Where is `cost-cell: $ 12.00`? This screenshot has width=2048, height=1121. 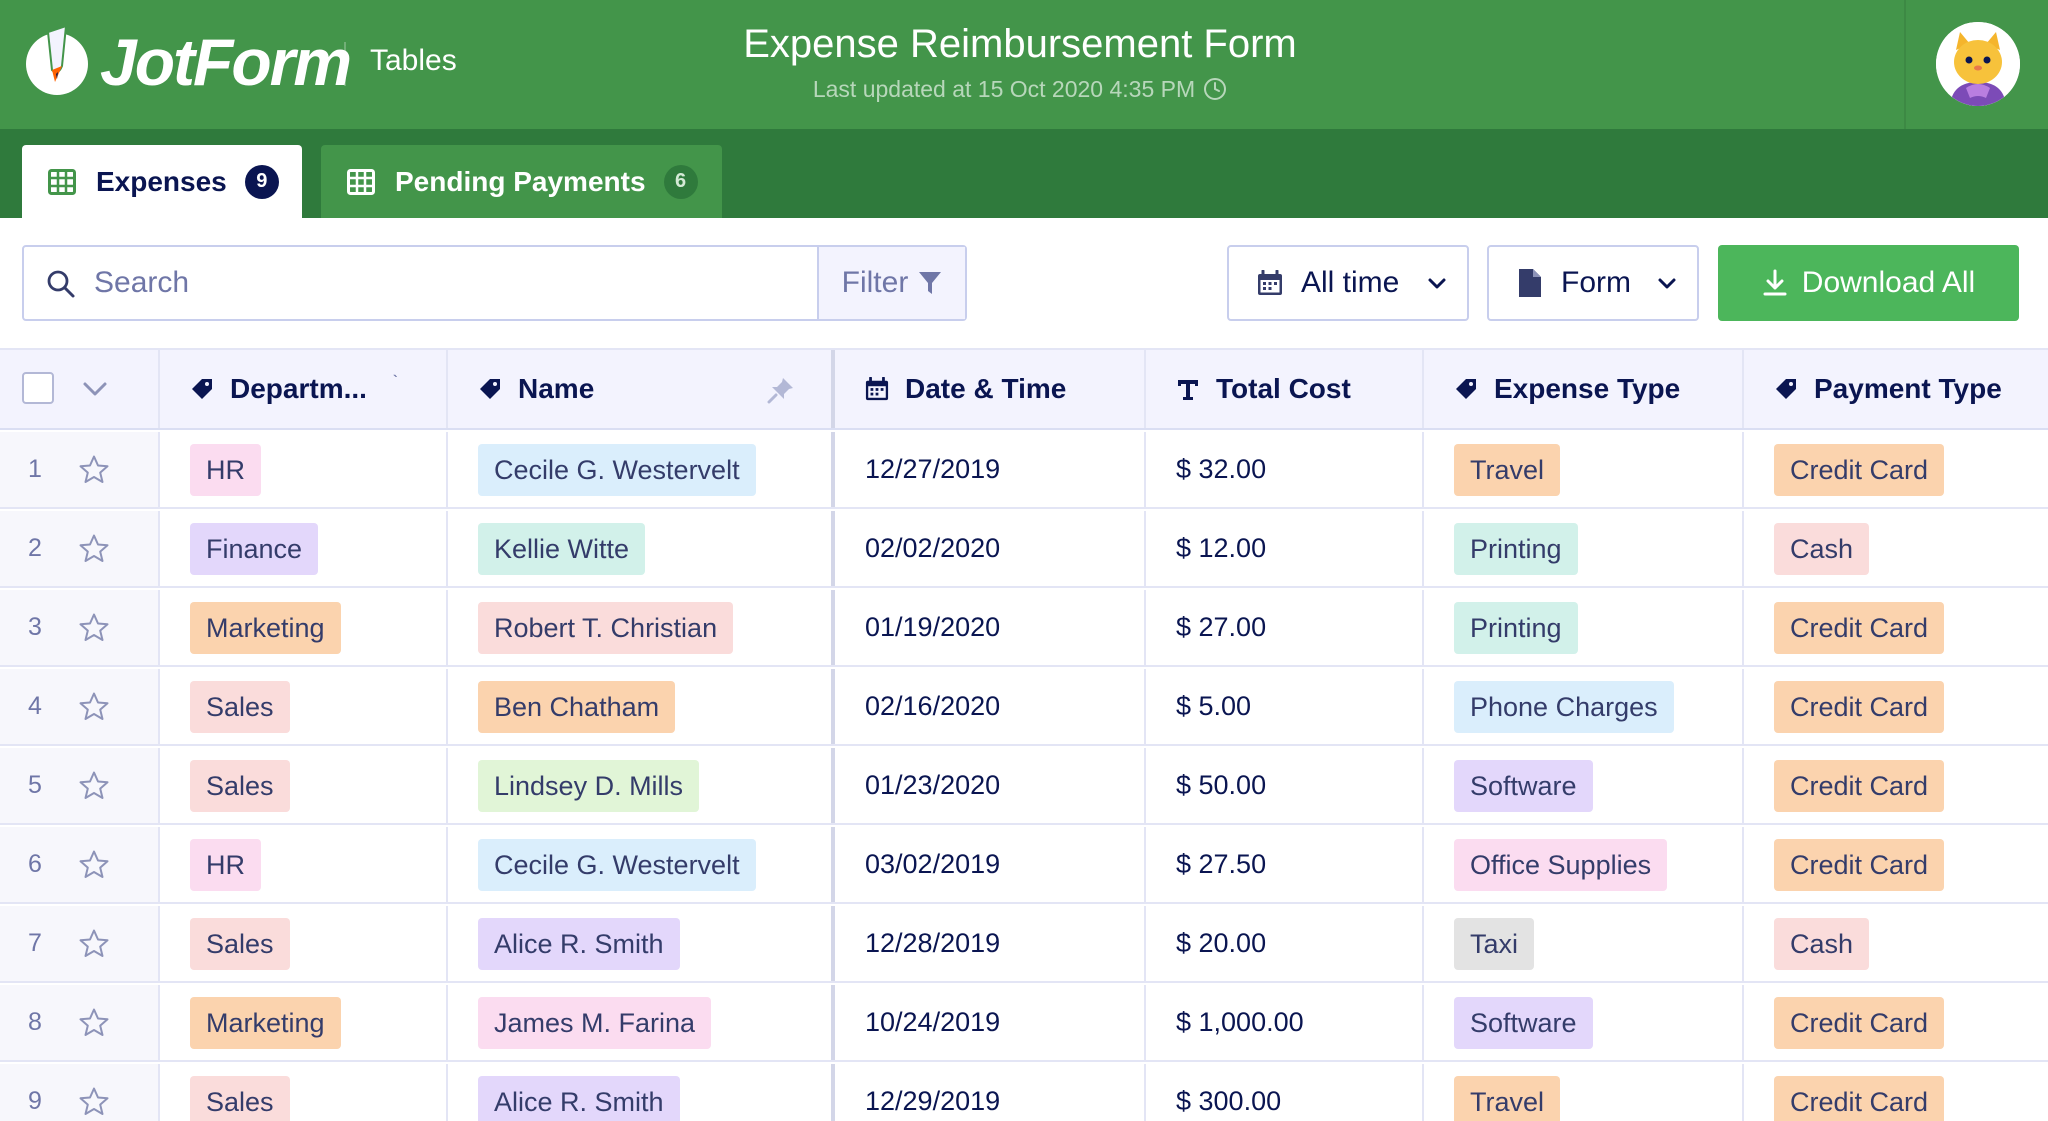 cost-cell: $ 12.00 is located at coordinates (1285, 548).